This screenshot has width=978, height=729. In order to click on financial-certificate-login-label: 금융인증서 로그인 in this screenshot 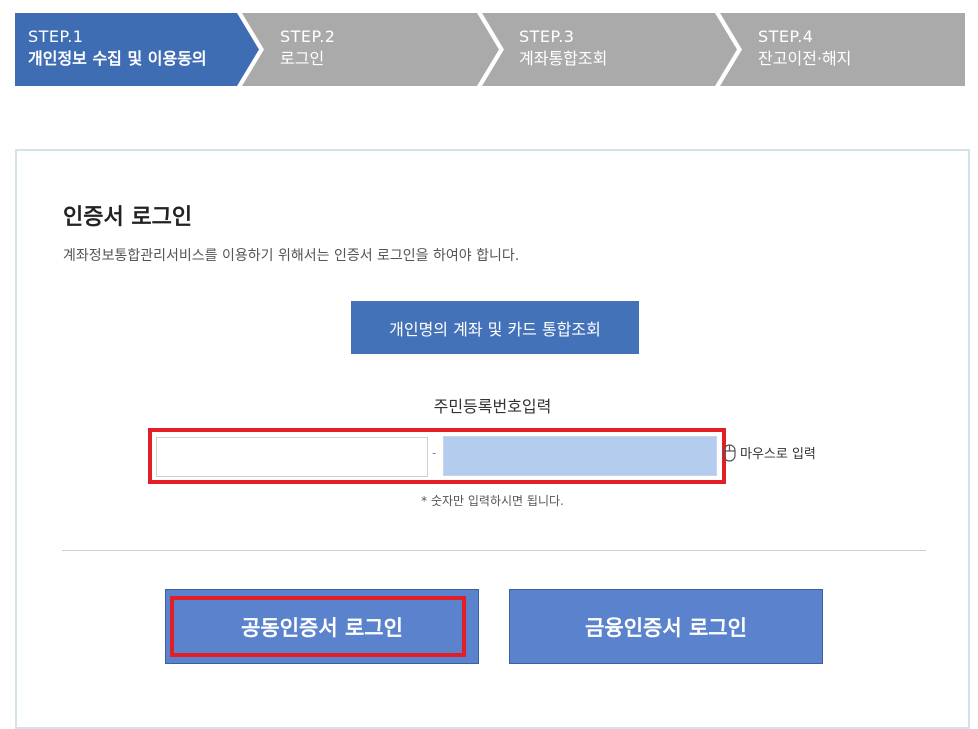, I will do `click(666, 627)`.